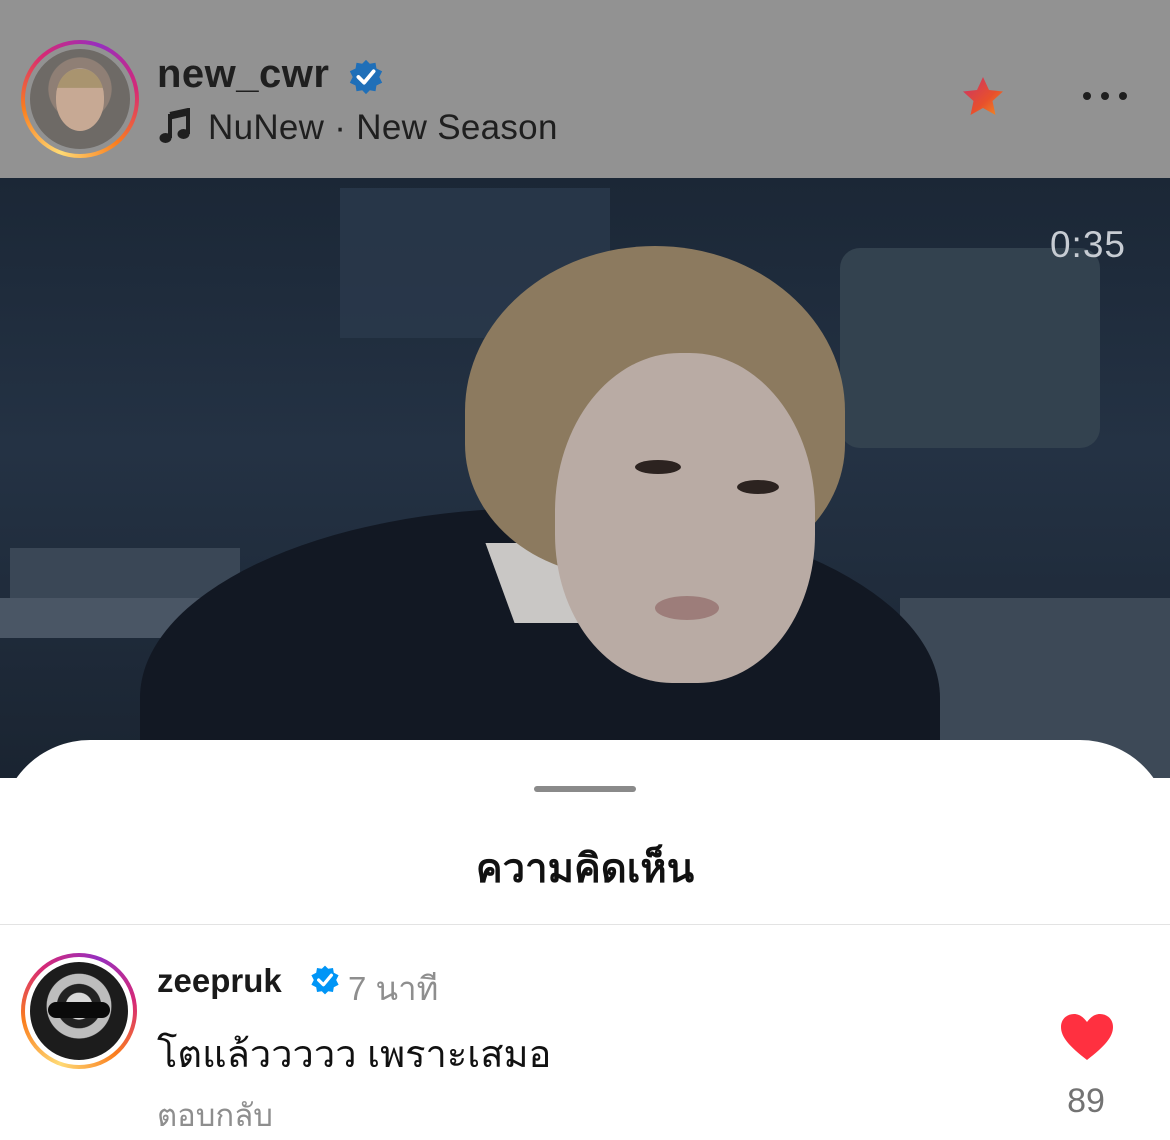 Image resolution: width=1170 pixels, height=1140 pixels. What do you see at coordinates (585, 869) in the screenshot?
I see `sheet-title: ความคิดเห็น` at bounding box center [585, 869].